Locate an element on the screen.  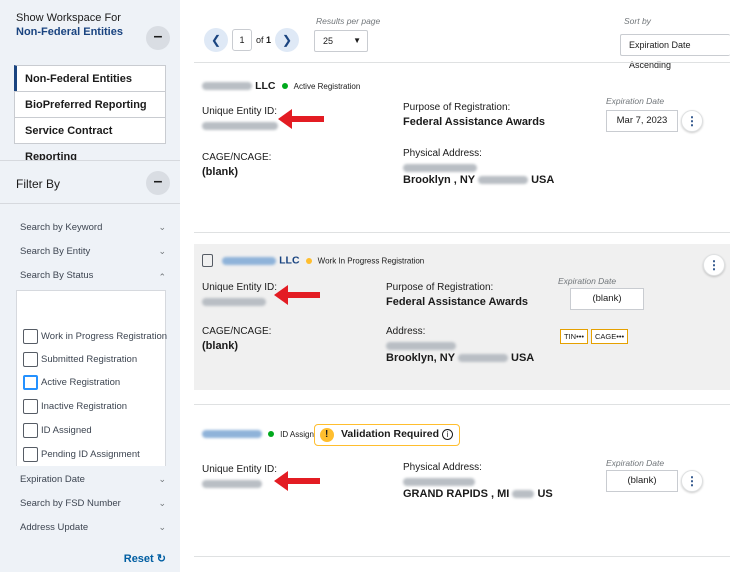
reset-button: Reset ↻ is located at coordinates (145, 558).